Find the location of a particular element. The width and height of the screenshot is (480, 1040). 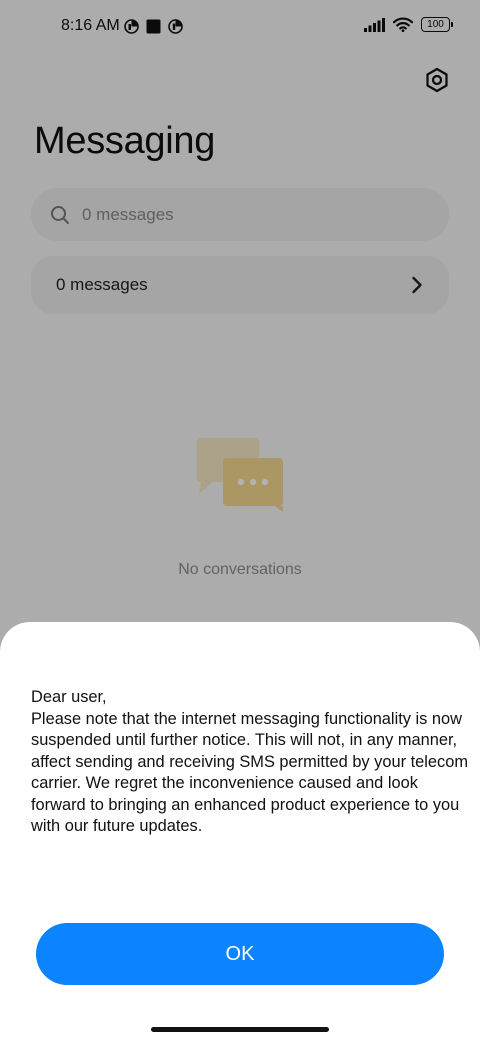

ok-button: OK is located at coordinates (240, 954).